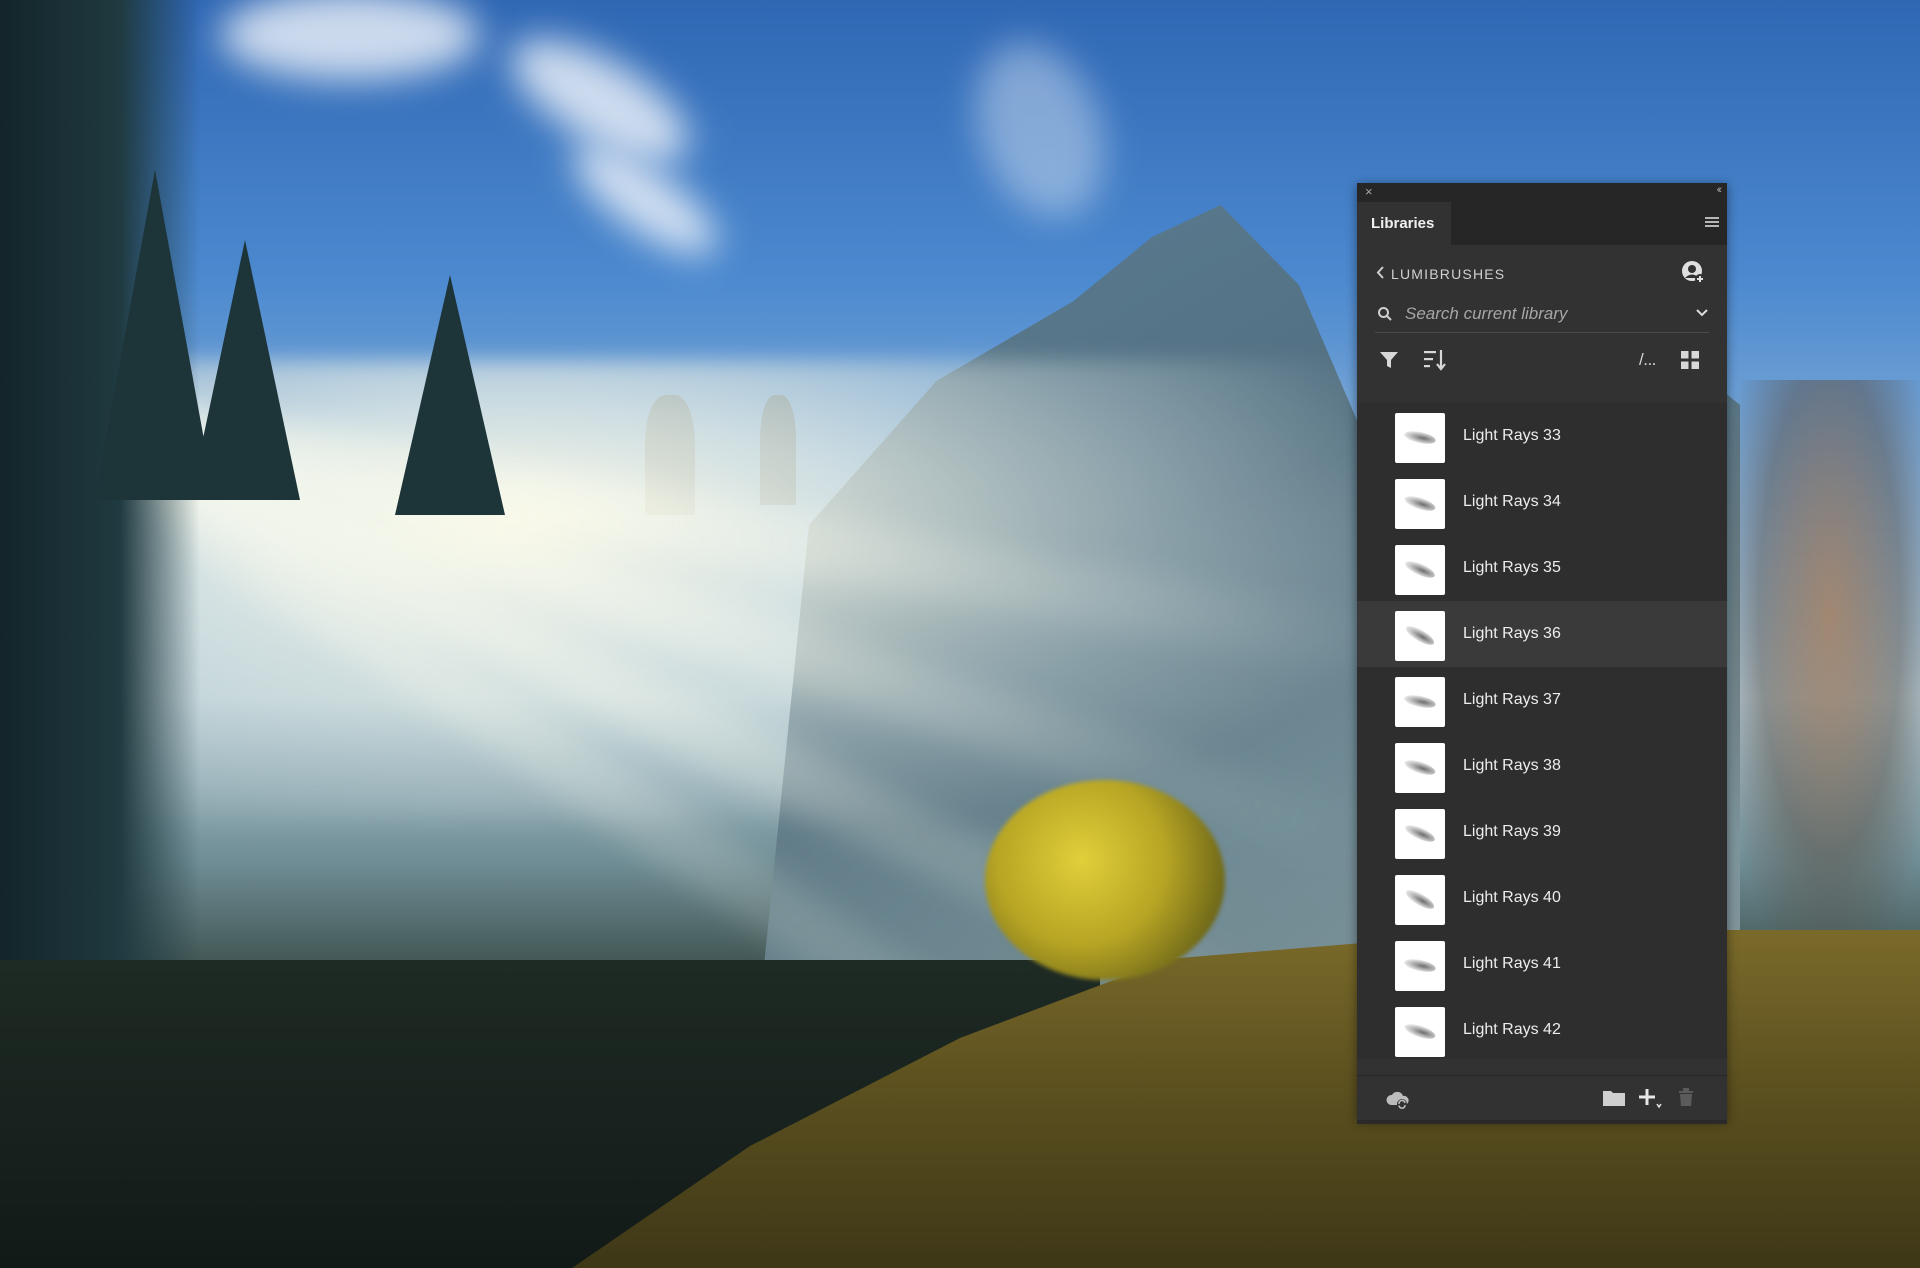 The height and width of the screenshot is (1268, 1920). Describe the element at coordinates (1512, 501) in the screenshot. I see `list-item-label: Light Rays 34` at that location.